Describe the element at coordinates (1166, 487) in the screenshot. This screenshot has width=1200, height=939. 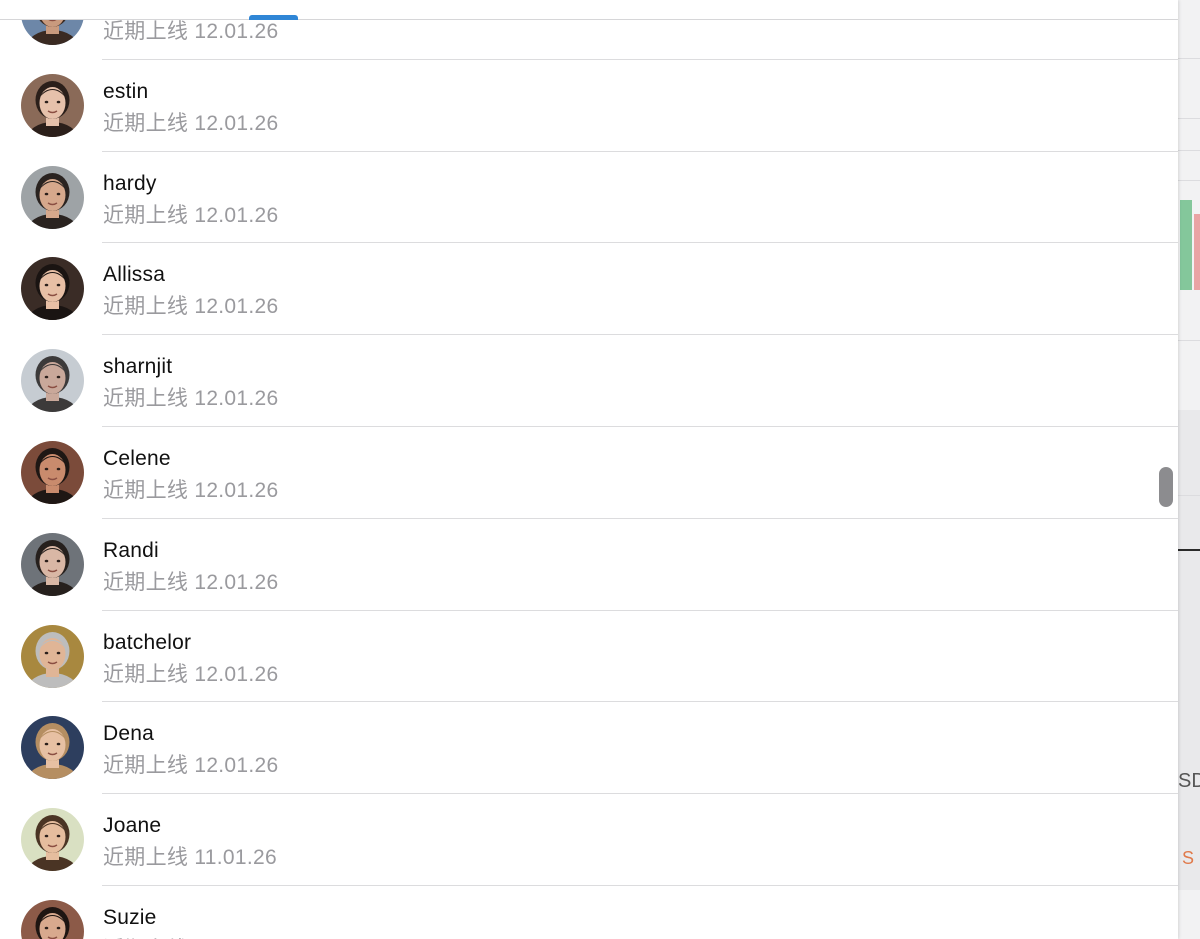
I see `scrollbar-thumb` at that location.